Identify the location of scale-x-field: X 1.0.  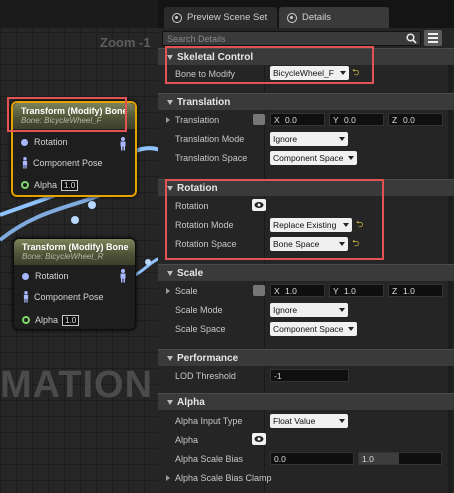
(297, 290).